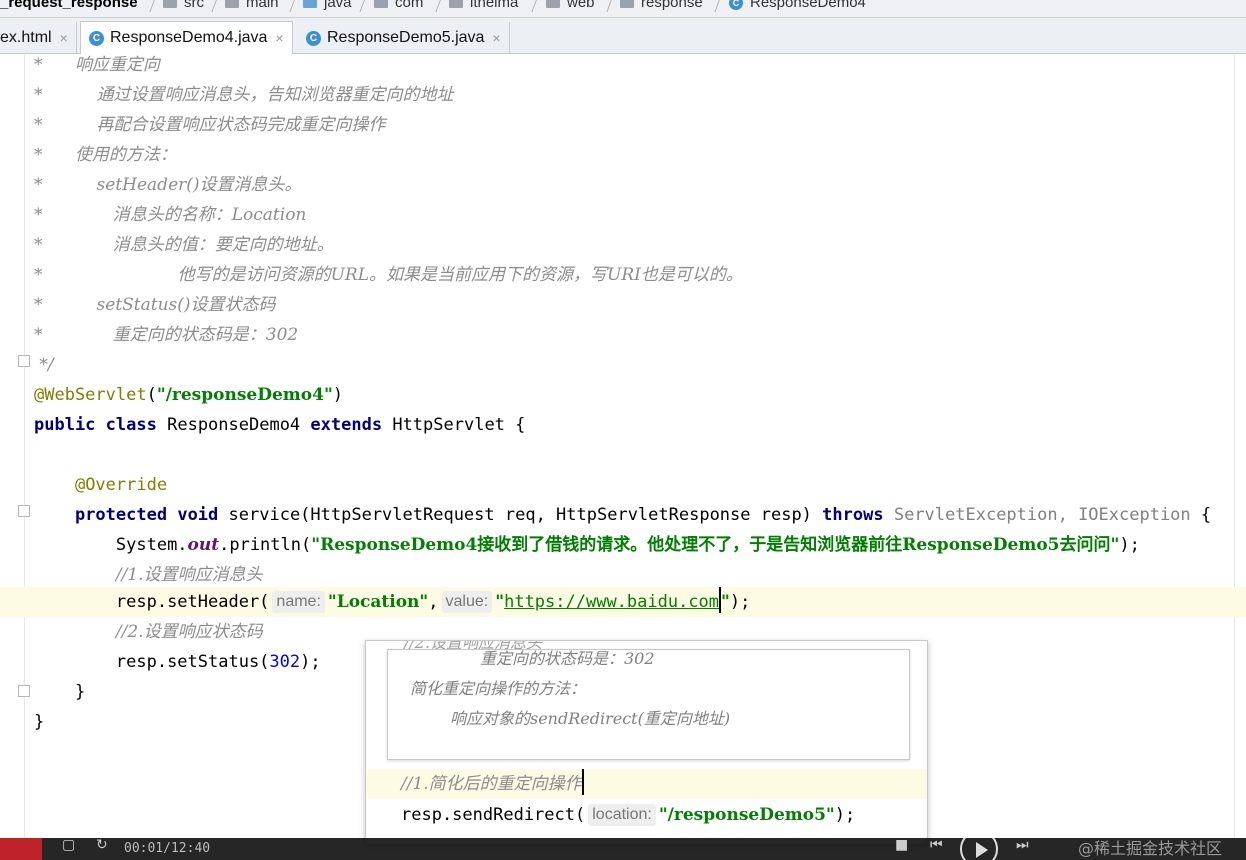 The width and height of the screenshot is (1246, 860). I want to click on snippet-line: //1.简化后的重定向操作, so click(646, 784).